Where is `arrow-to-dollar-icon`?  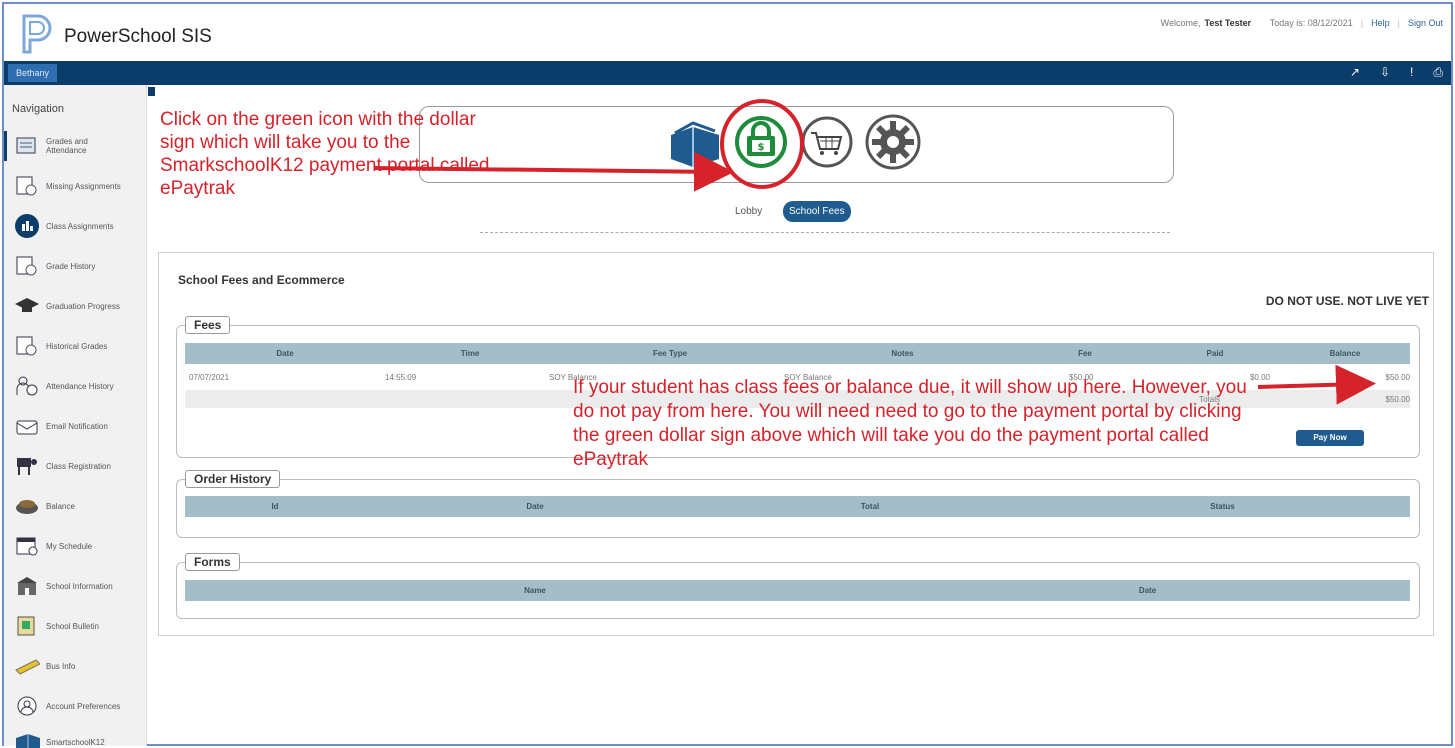 arrow-to-dollar-icon is located at coordinates (554, 171).